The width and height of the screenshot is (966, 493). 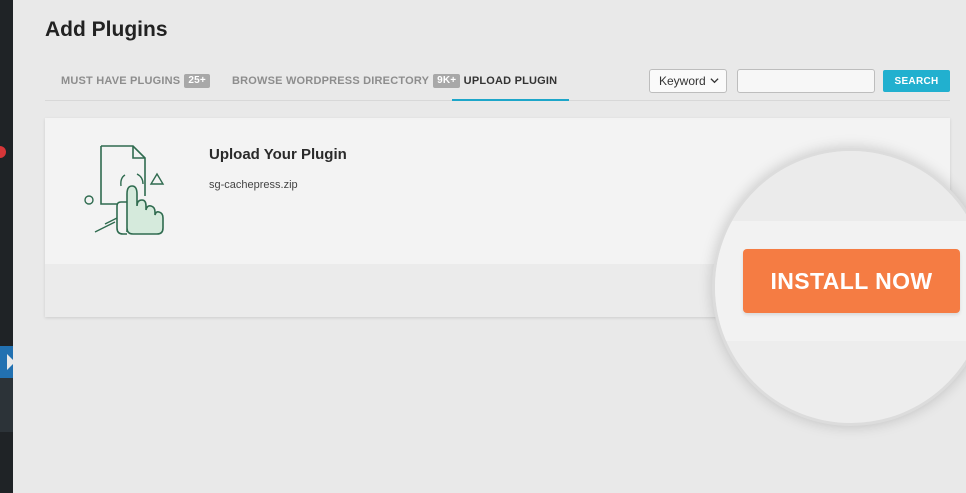 What do you see at coordinates (121, 81) in the screenshot?
I see `tab-label: MUST HAVE PLUGINS` at bounding box center [121, 81].